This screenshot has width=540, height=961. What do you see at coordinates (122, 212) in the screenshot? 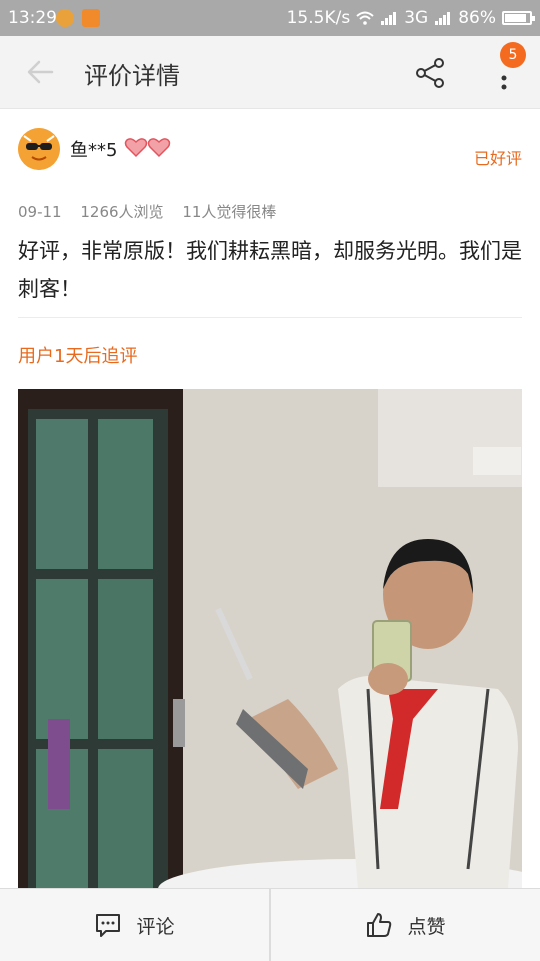
I see `view-count: 1266人浏览` at bounding box center [122, 212].